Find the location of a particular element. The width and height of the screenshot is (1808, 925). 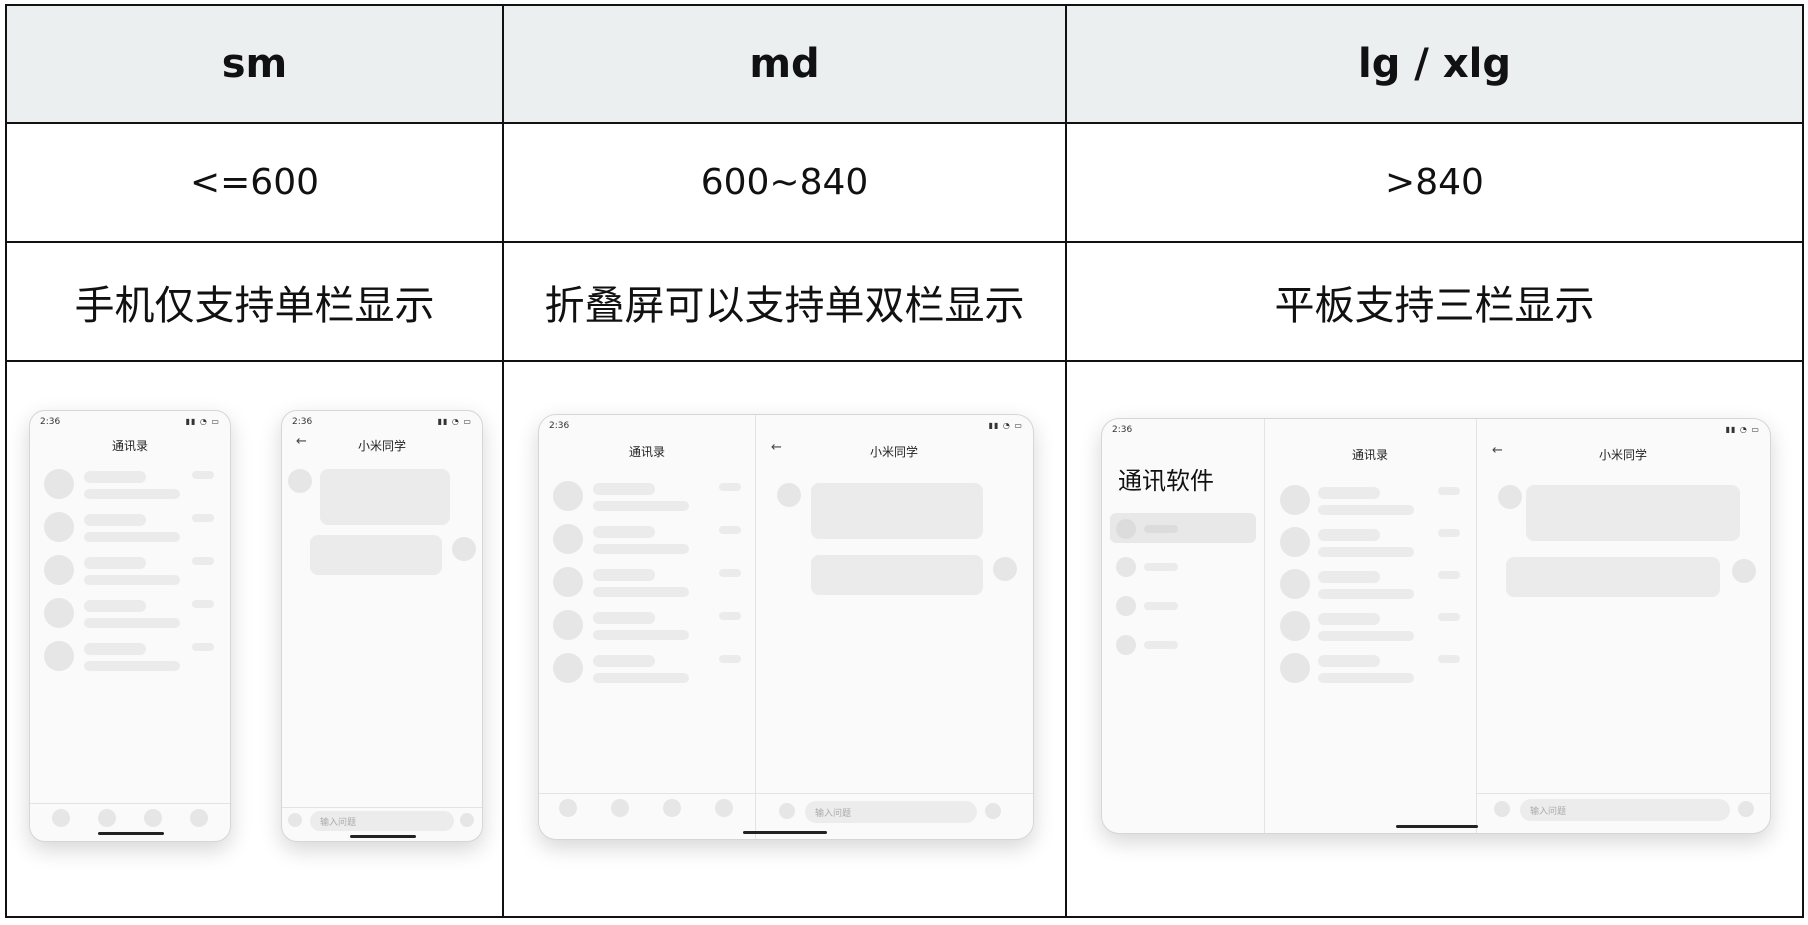

header-sm-label: sm is located at coordinates (254, 64).